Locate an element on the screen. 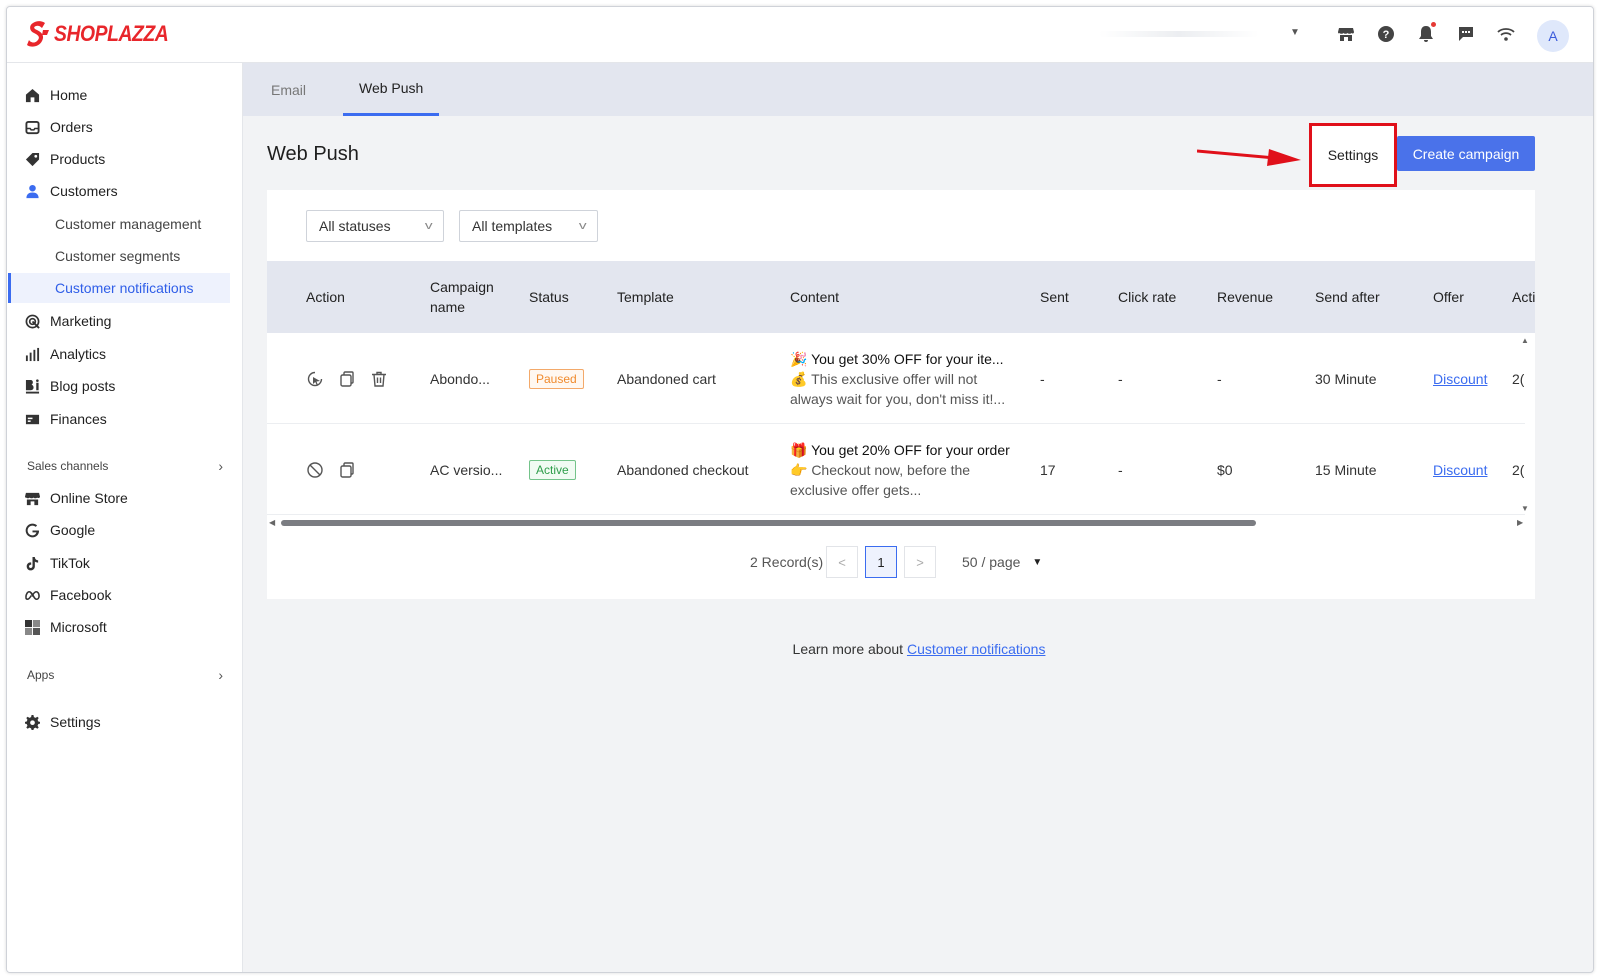 This screenshot has width=1600, height=979. learn-more: Learn more about Customer notifications is located at coordinates (918, 649).